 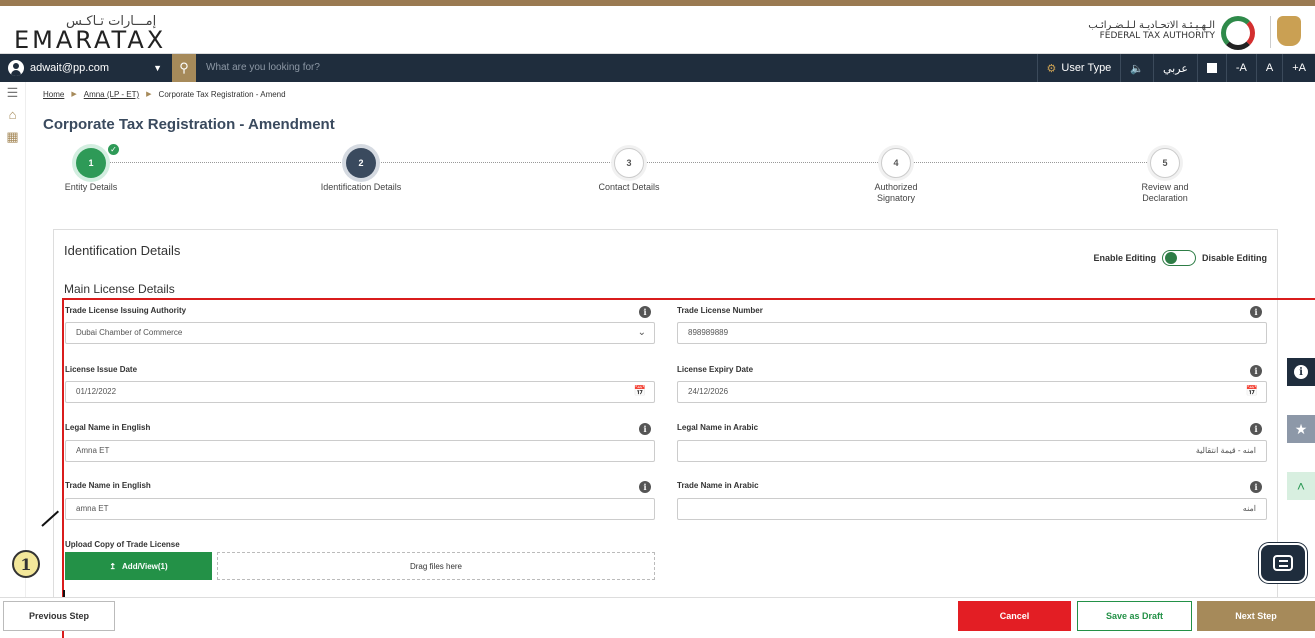 What do you see at coordinates (361, 187) in the screenshot?
I see `step-2-label: Identification Details` at bounding box center [361, 187].